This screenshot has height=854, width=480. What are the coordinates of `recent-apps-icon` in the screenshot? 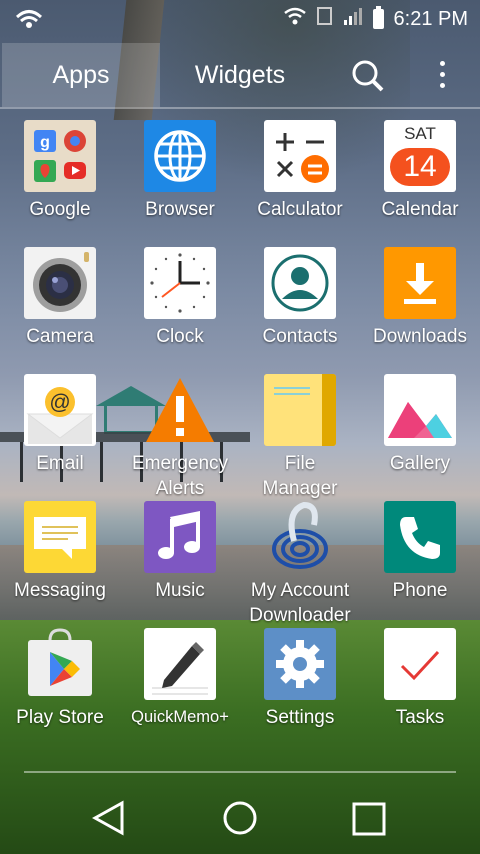 It's located at (369, 821).